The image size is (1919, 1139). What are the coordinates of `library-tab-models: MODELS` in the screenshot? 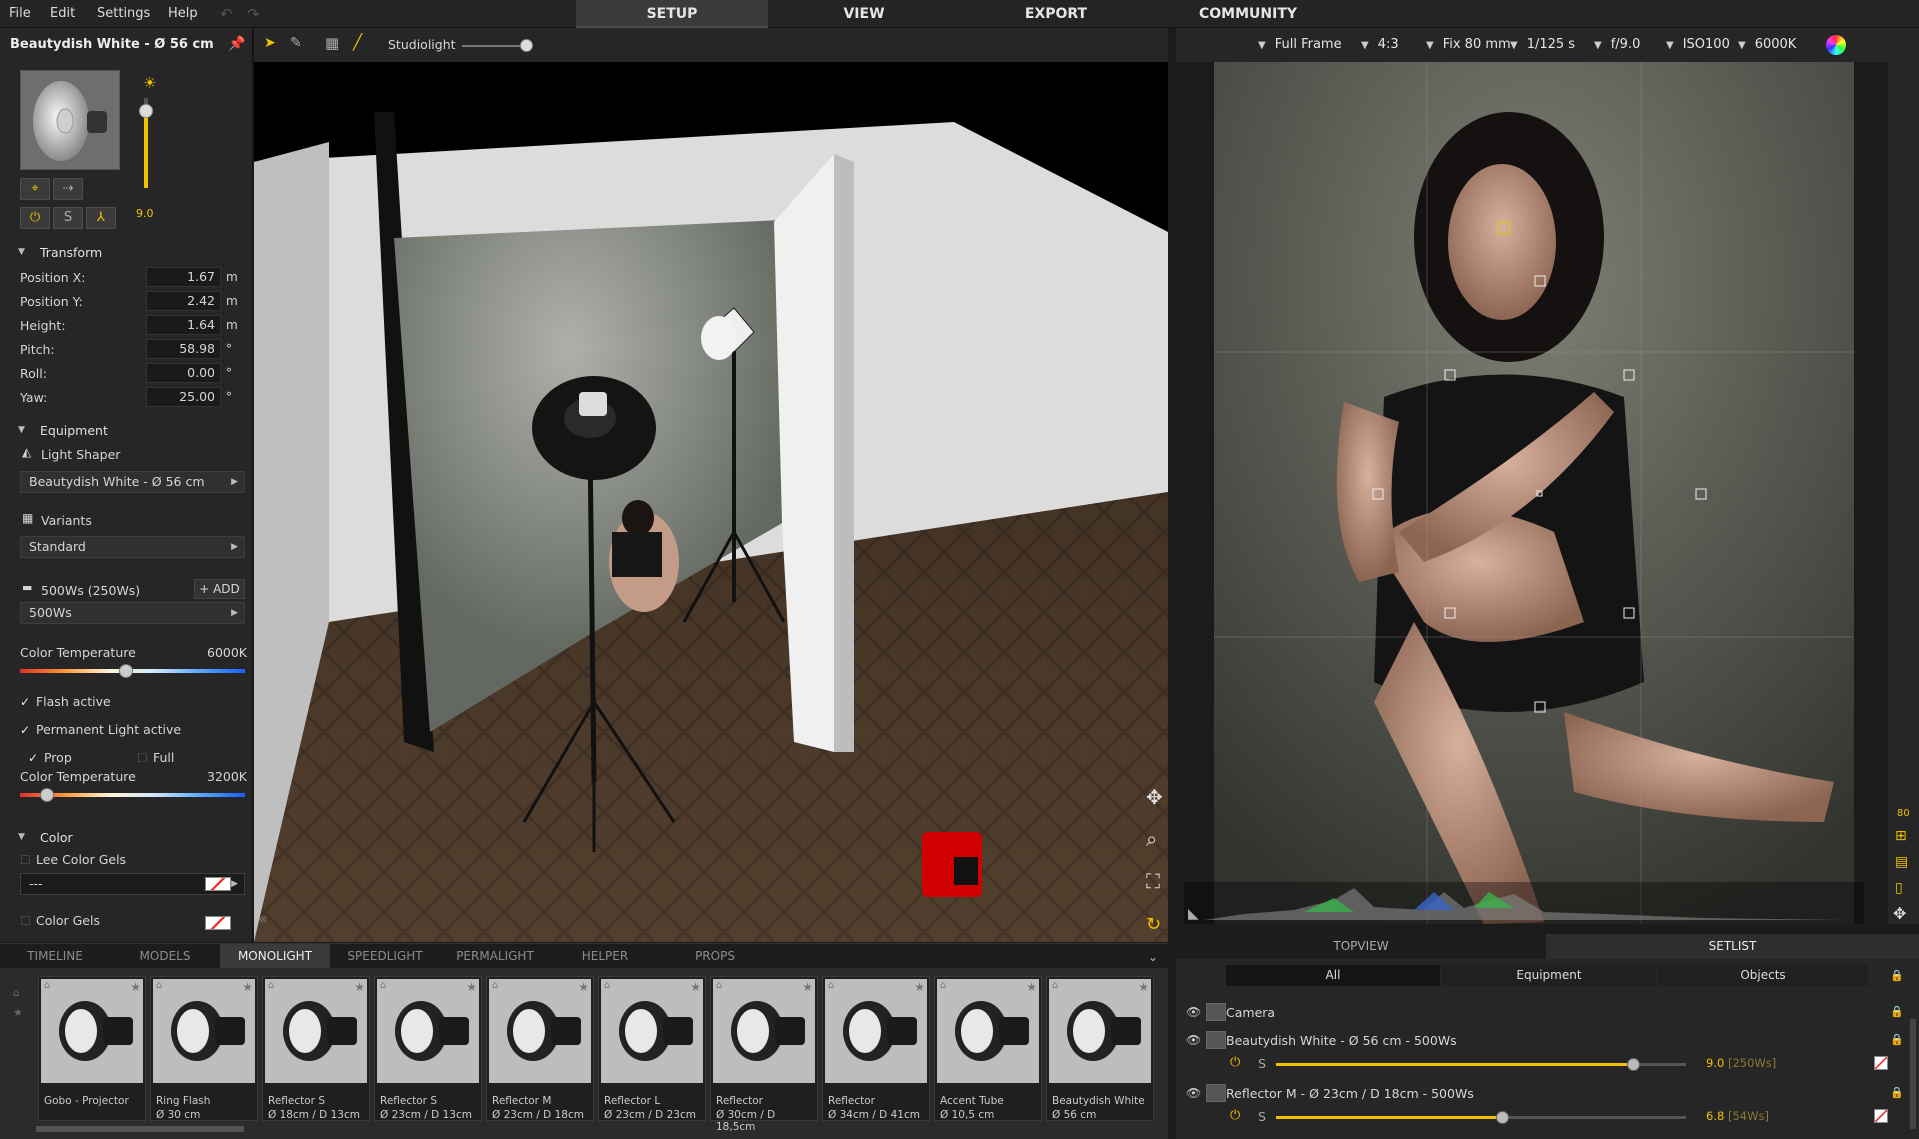 It's located at (165, 956).